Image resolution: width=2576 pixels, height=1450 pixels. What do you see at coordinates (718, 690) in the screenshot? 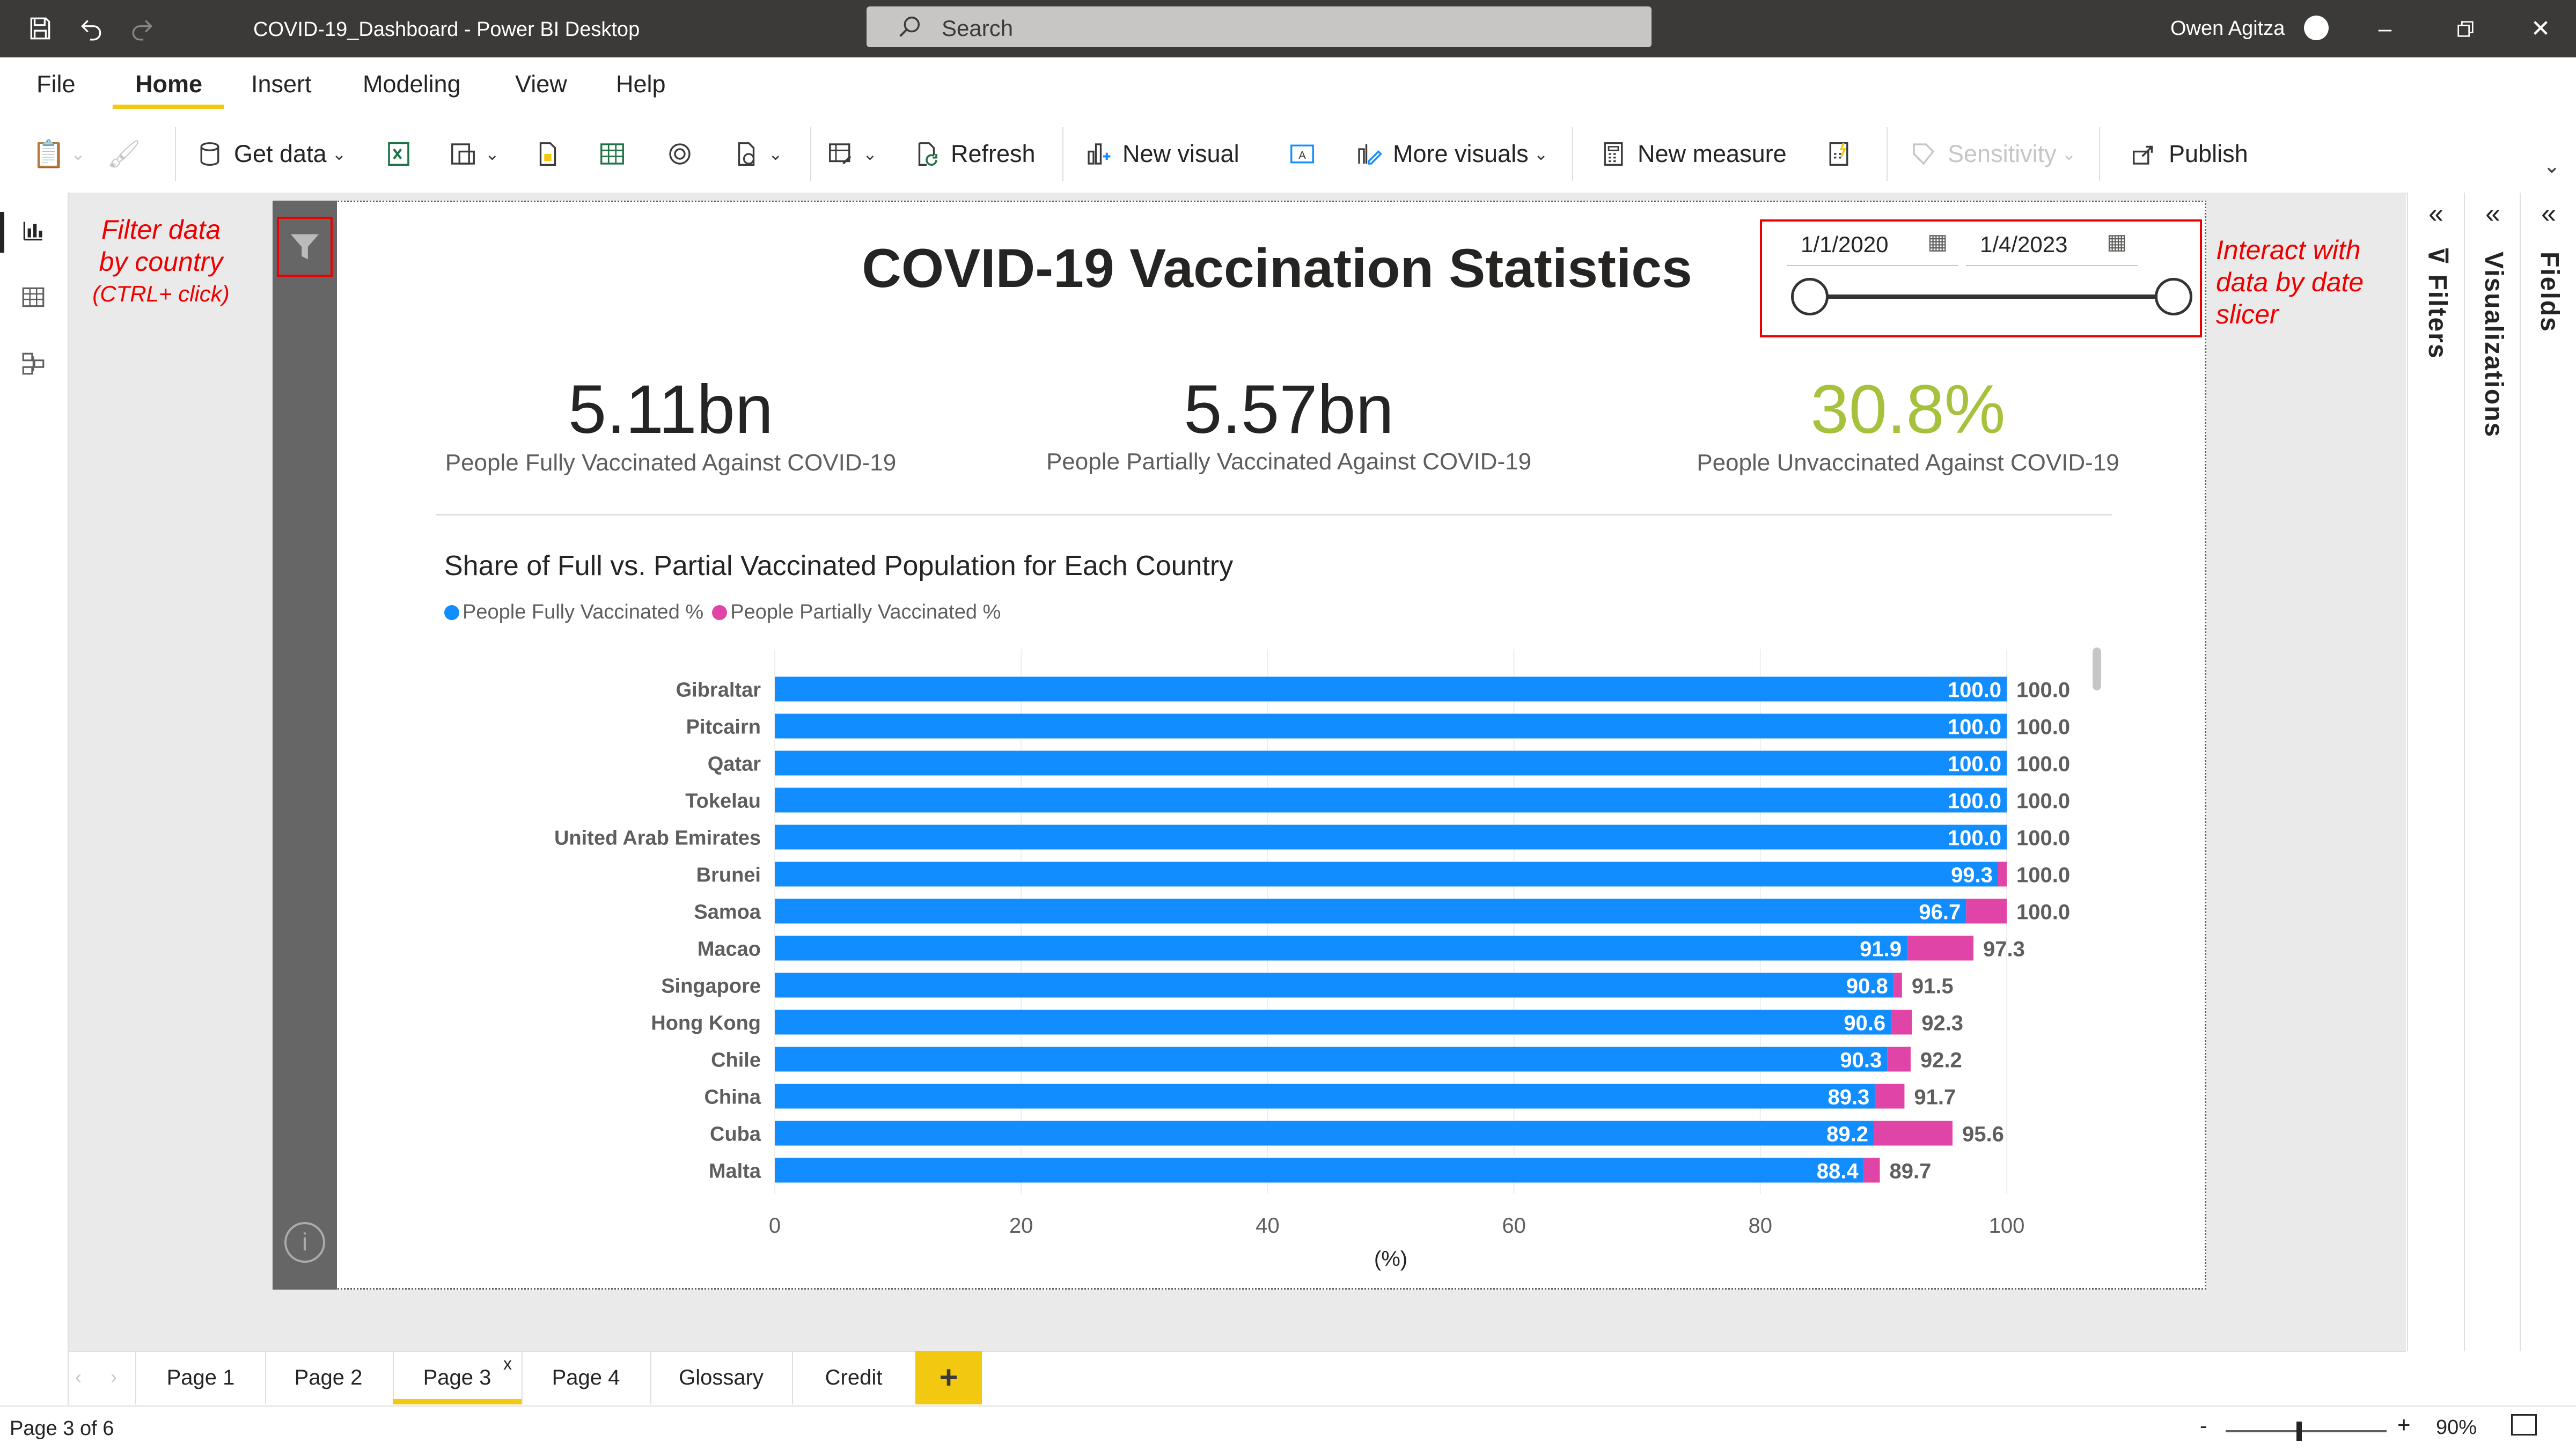
I see `category-label: Gibraltar` at bounding box center [718, 690].